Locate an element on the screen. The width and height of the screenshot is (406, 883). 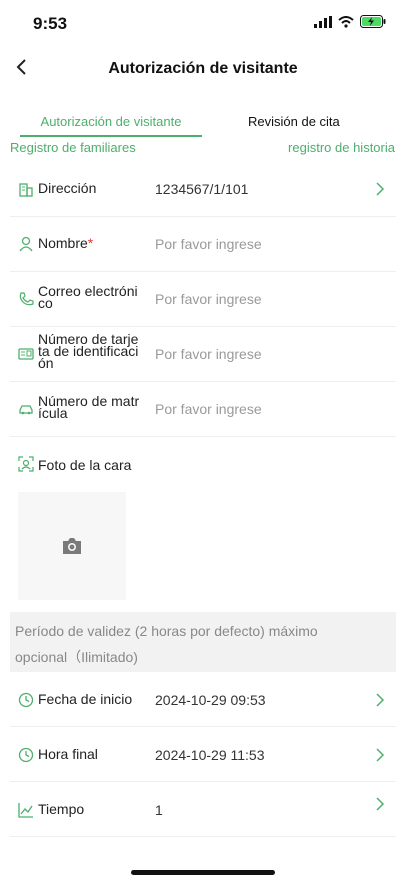
nav-bar: Autorización de visitante is located at coordinates (203, 71).